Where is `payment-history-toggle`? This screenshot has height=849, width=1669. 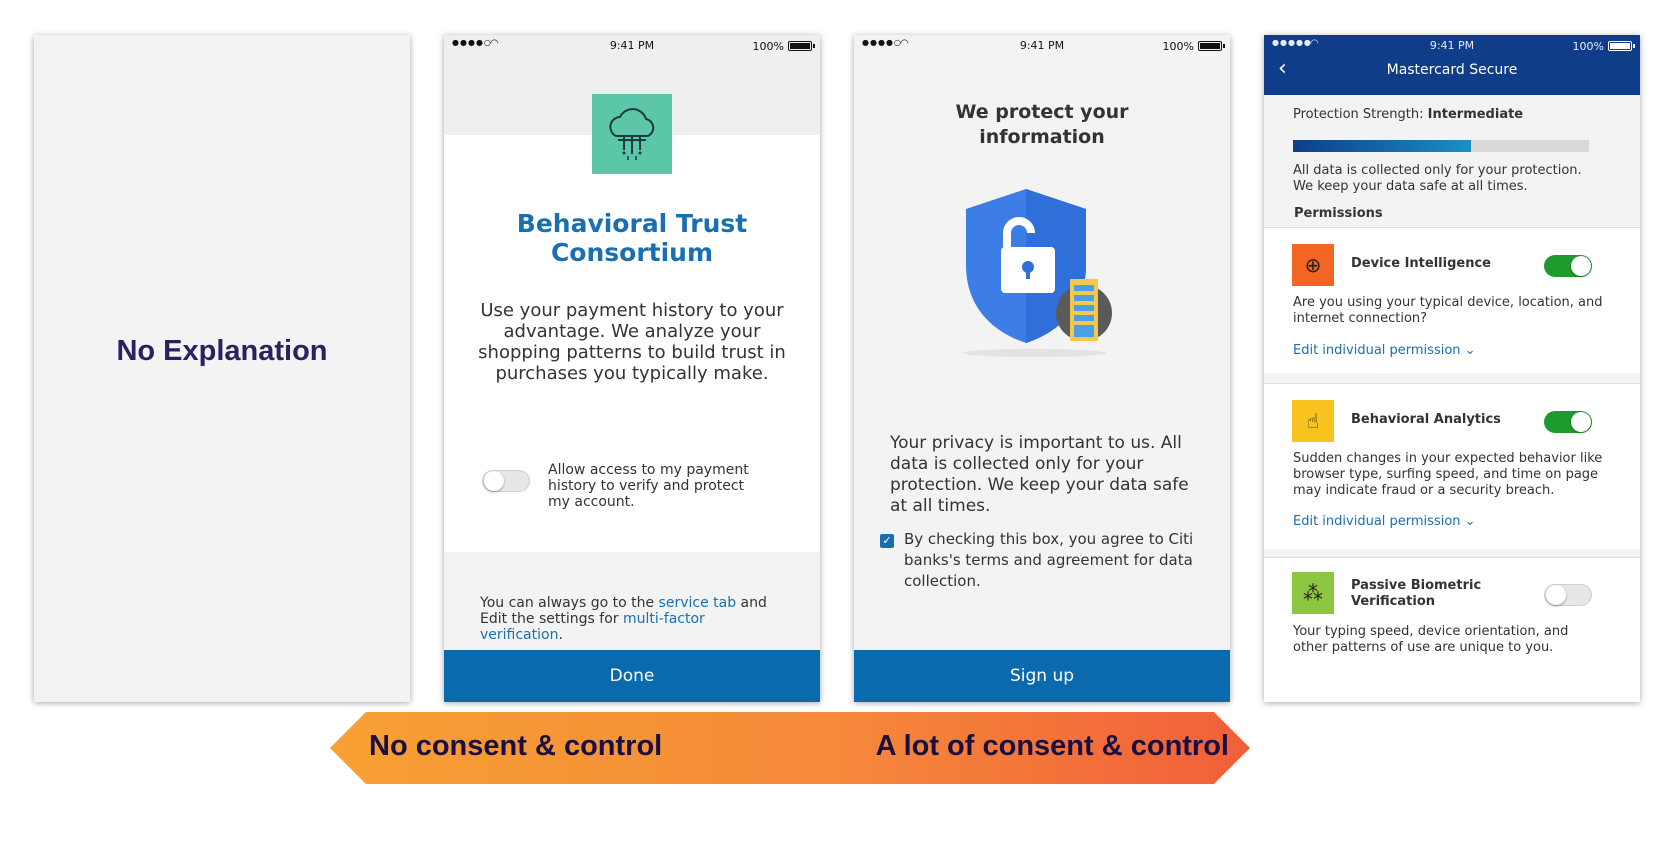
payment-history-toggle is located at coordinates (506, 481).